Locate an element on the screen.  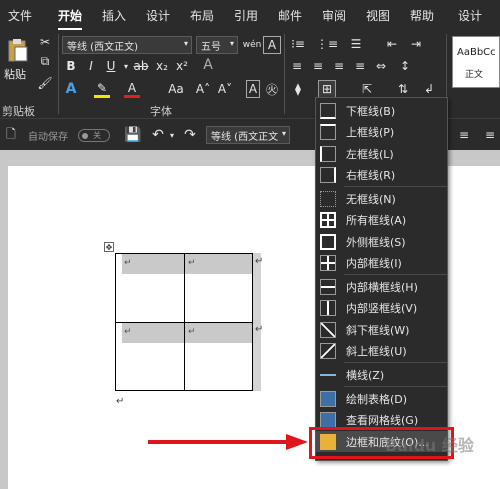
menu-item-label: 外侧框线(S) is located at coordinates (376, 242).